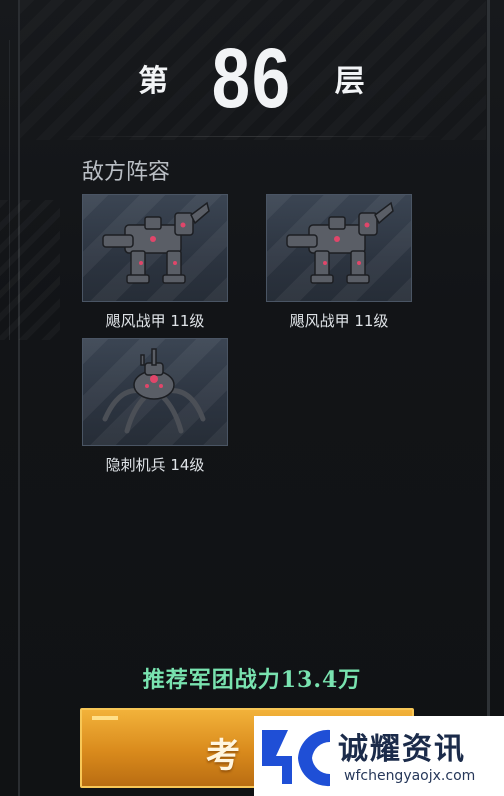 The height and width of the screenshot is (796, 504). Describe the element at coordinates (252, 680) in the screenshot. I see `recommended-power: 推荐军团战力13.4万` at that location.